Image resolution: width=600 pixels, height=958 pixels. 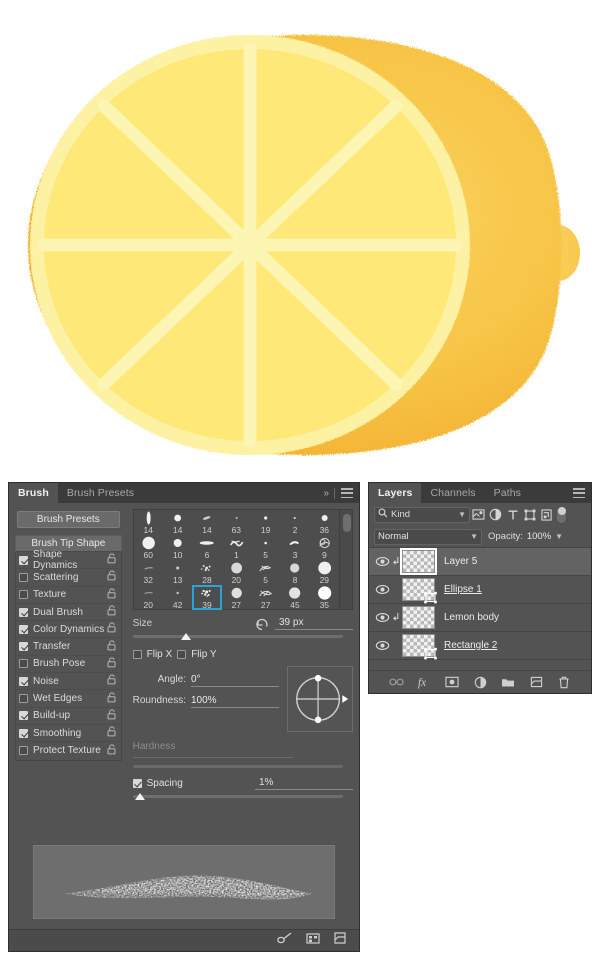 I want to click on layer-name: Lemon body, so click(x=471, y=617).